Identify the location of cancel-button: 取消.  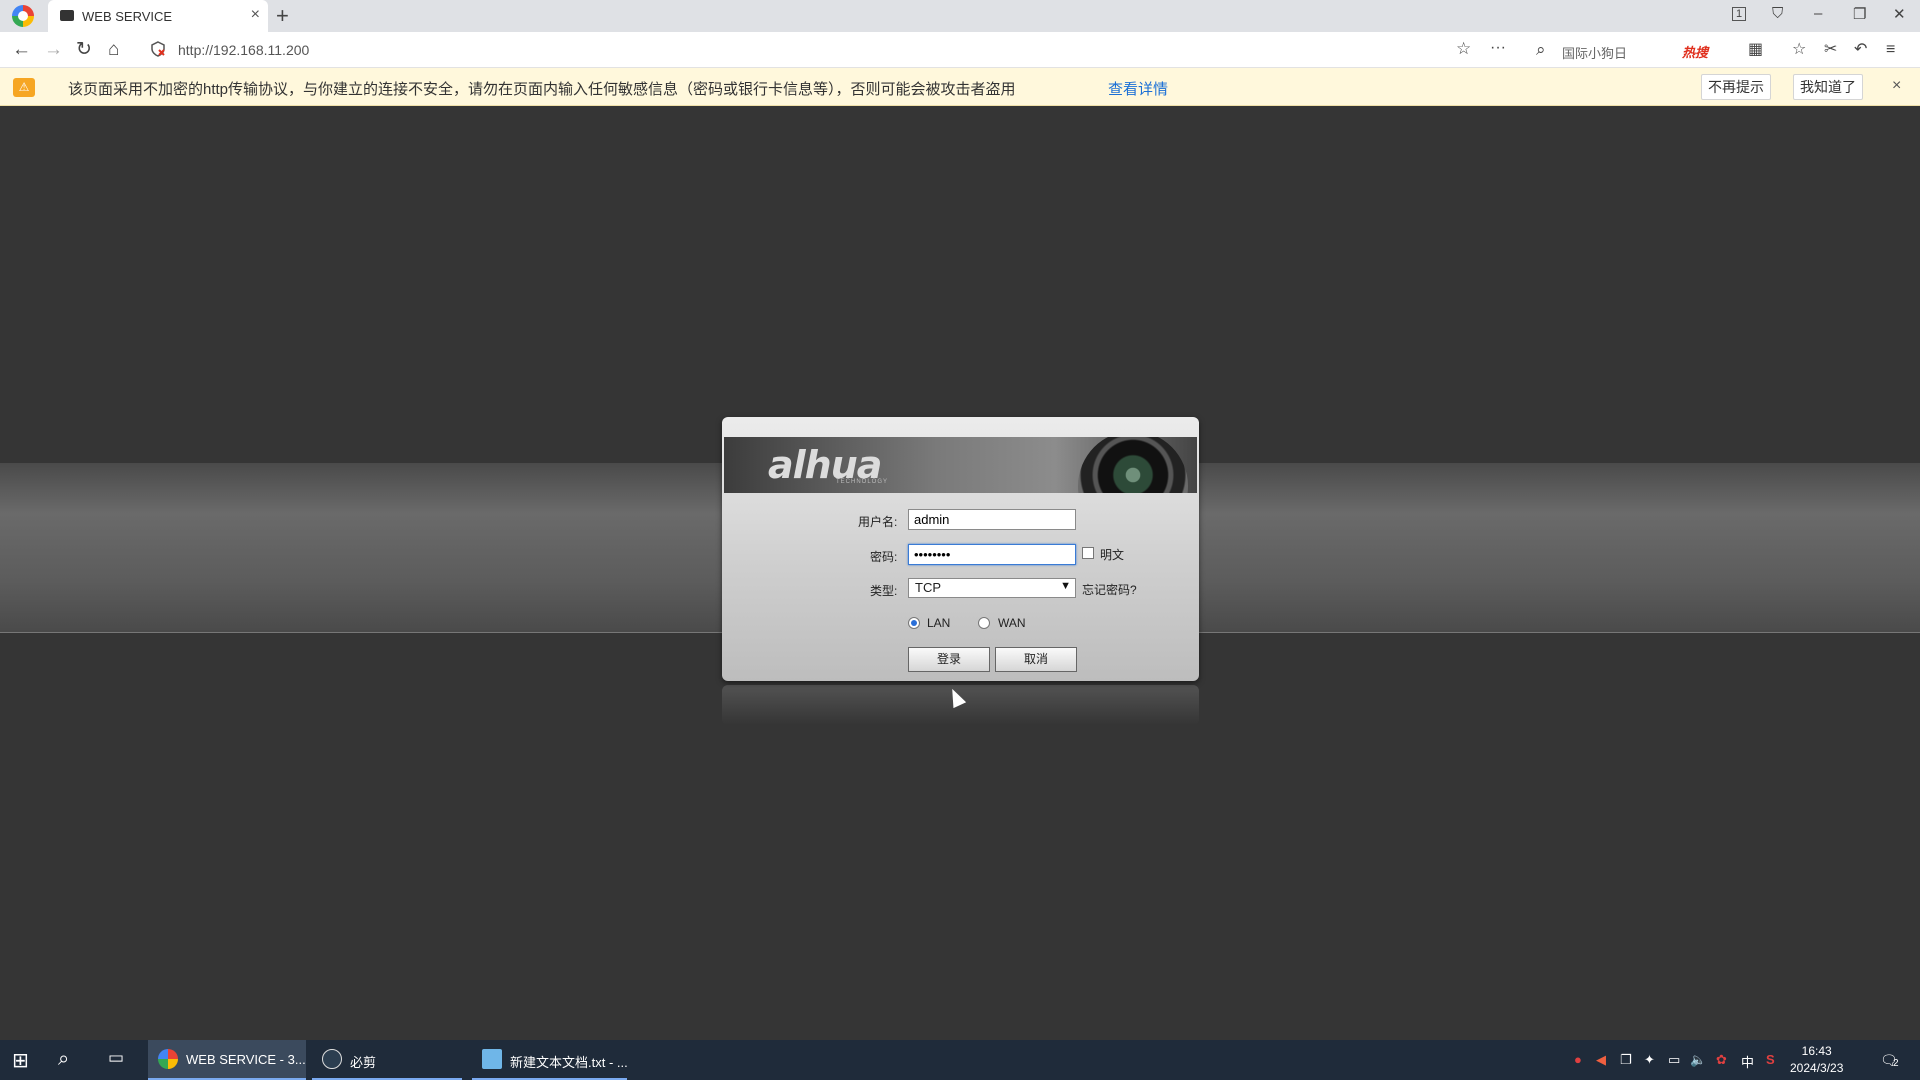
(1036, 659).